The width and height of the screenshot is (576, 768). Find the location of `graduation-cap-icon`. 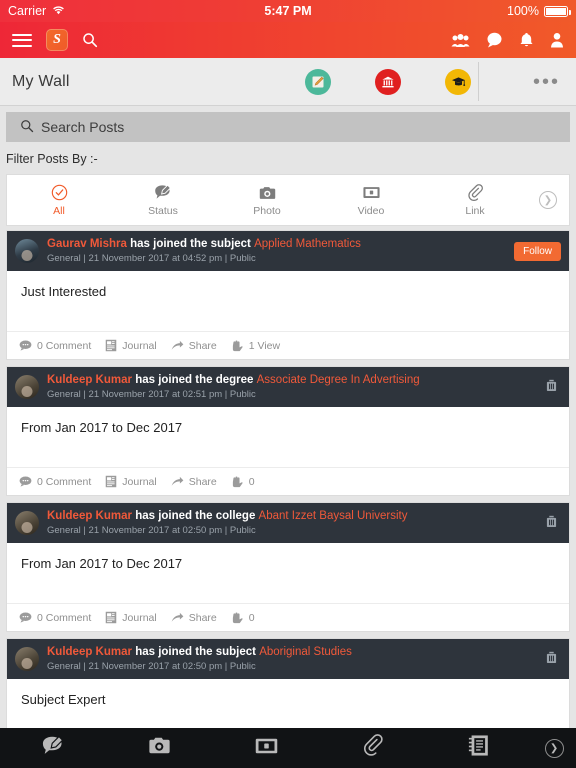

graduation-cap-icon is located at coordinates (458, 81).